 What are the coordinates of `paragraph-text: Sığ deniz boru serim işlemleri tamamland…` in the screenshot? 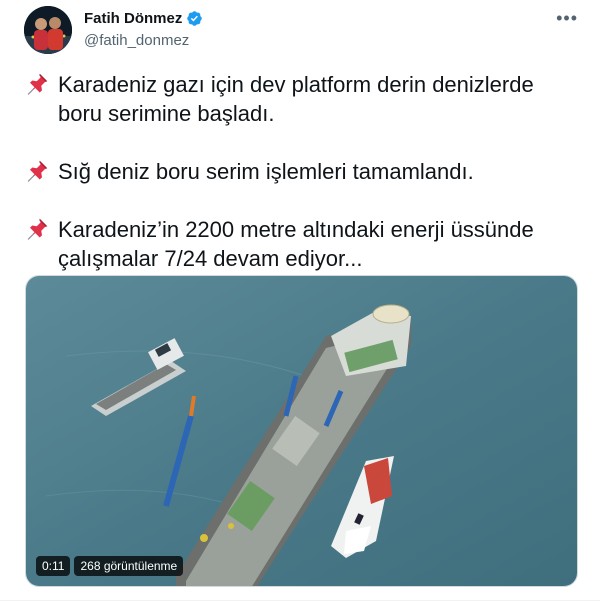 It's located at (266, 171).